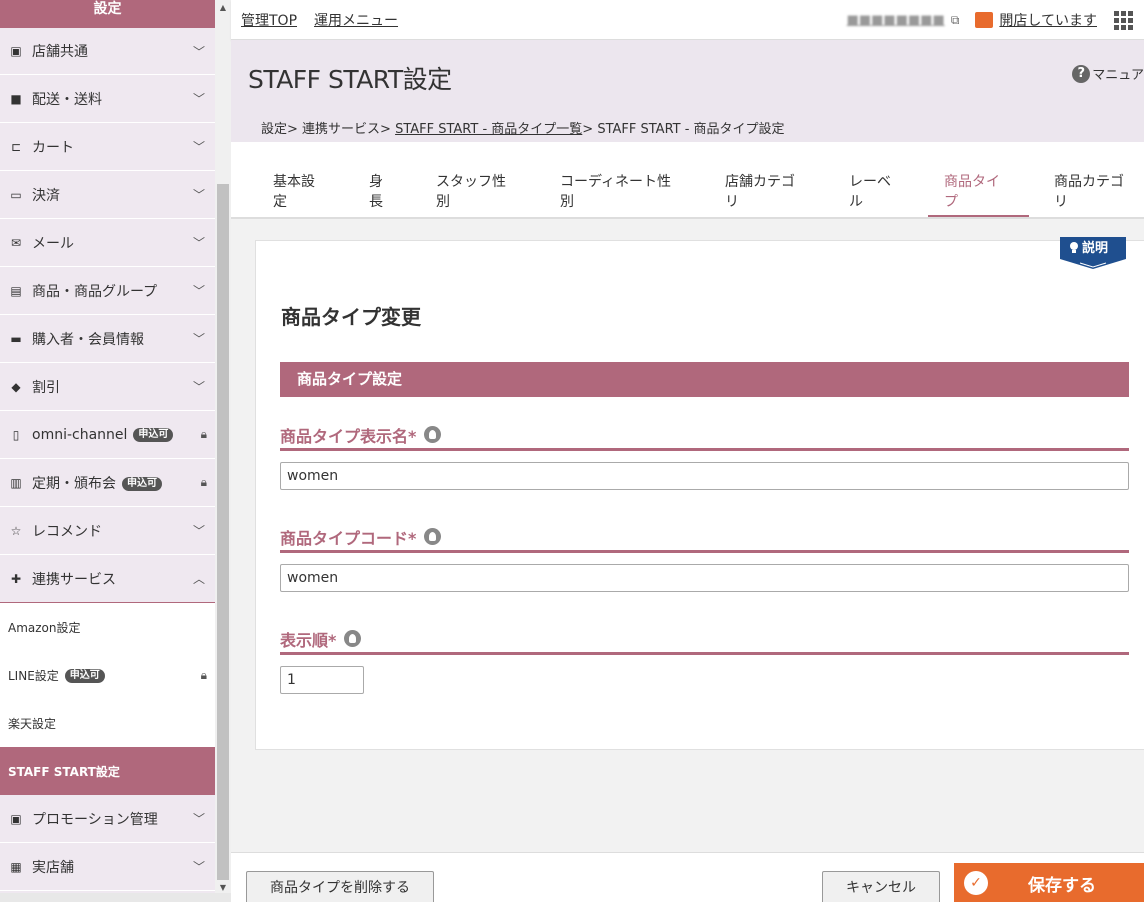 This screenshot has height=902, width=1144. Describe the element at coordinates (348, 538) in the screenshot. I see `field-label-text: 商品タイプコード*` at that location.